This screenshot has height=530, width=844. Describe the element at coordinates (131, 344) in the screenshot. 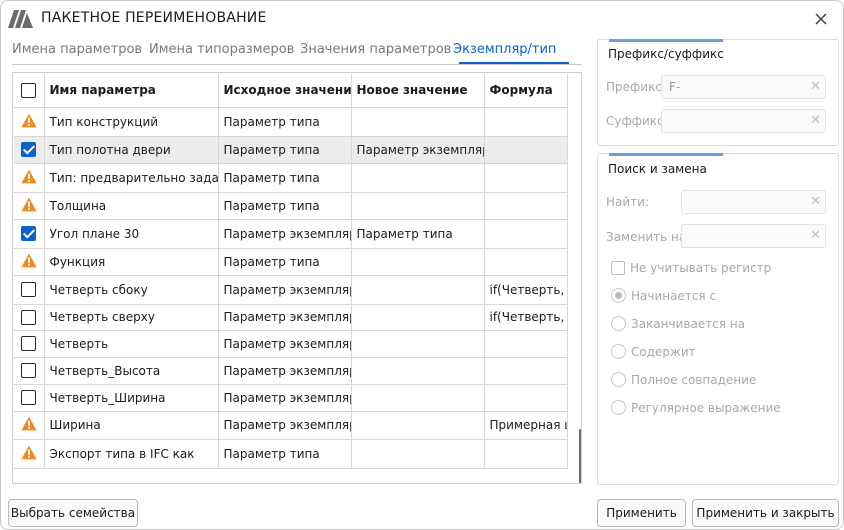

I see `parameter-name-cell: Четверть` at that location.